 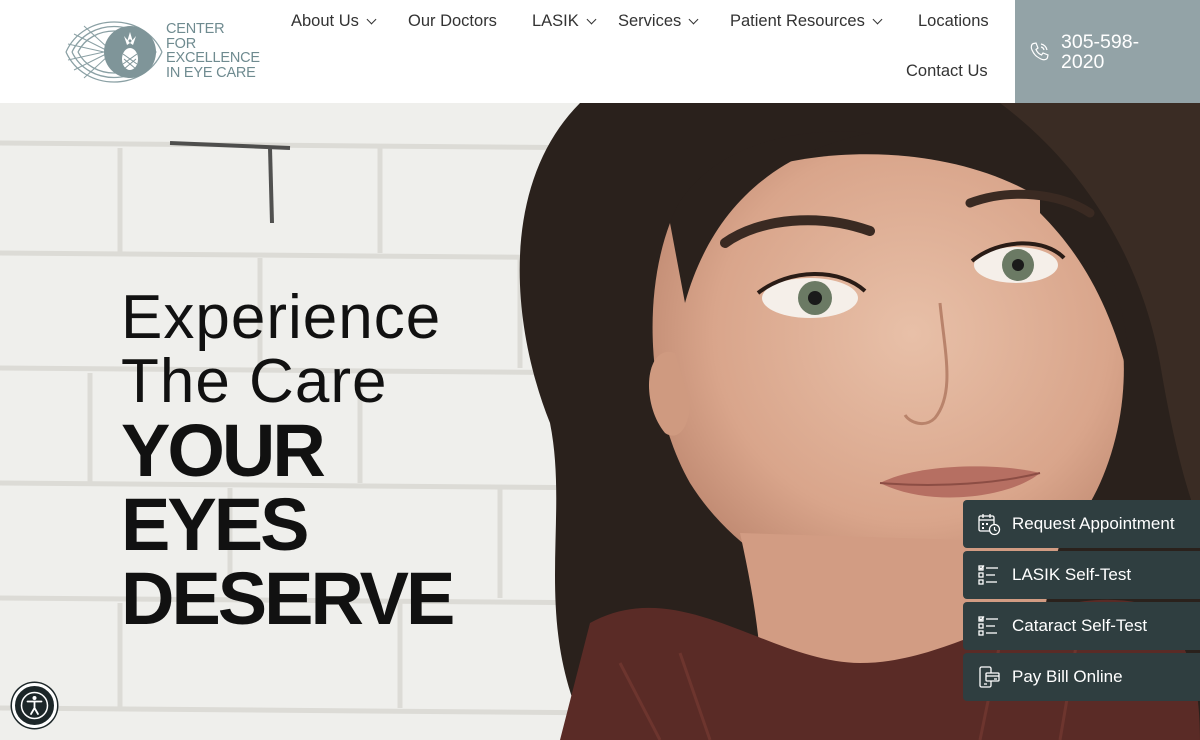 I want to click on hero-line-4: EYES, so click(x=215, y=524).